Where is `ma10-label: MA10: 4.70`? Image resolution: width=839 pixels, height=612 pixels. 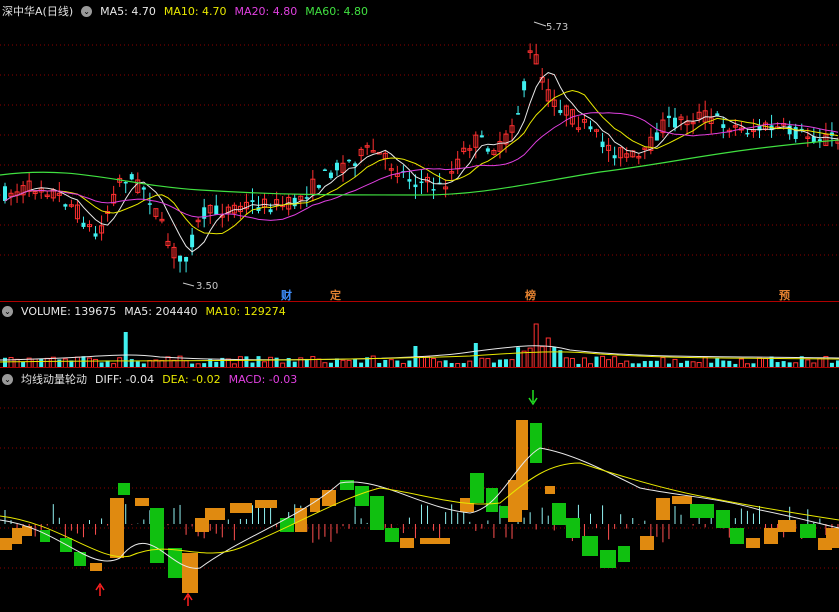 ma10-label: MA10: 4.70 is located at coordinates (195, 11).